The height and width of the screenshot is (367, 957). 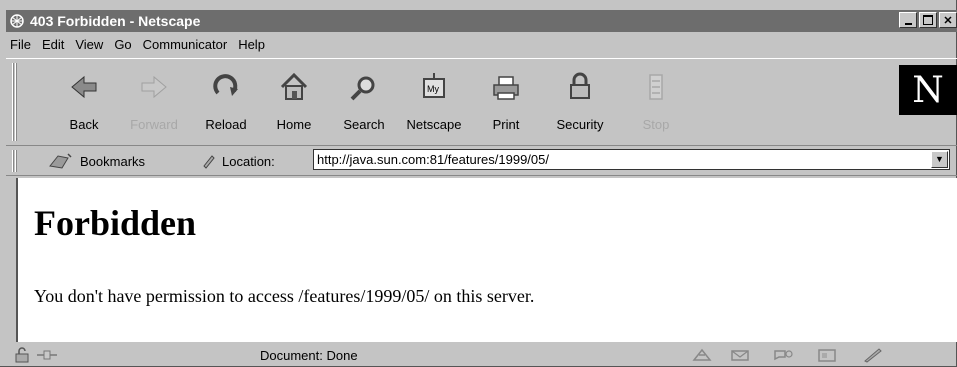 What do you see at coordinates (294, 124) in the screenshot?
I see `home-label: Home` at bounding box center [294, 124].